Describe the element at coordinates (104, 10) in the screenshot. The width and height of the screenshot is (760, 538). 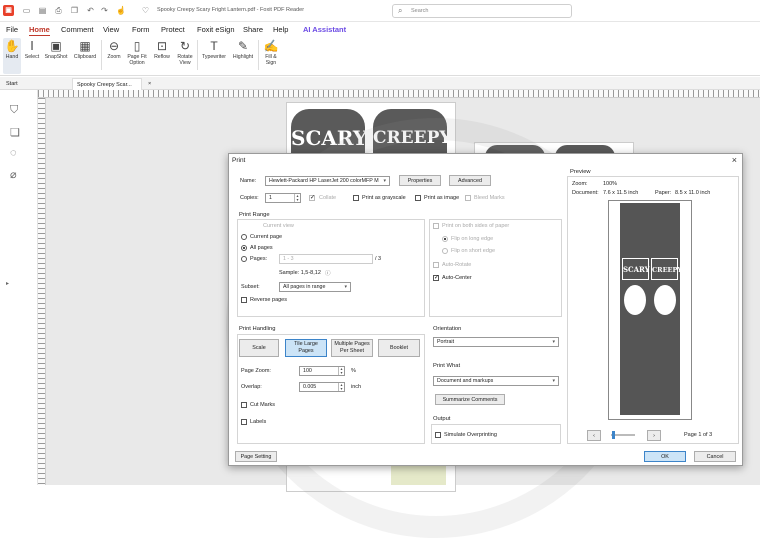
I see `redo-icon: ↷` at that location.